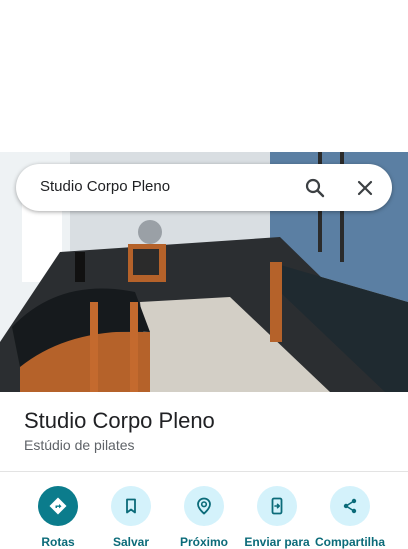  Describe the element at coordinates (58, 506) in the screenshot. I see `directions-icon` at that location.